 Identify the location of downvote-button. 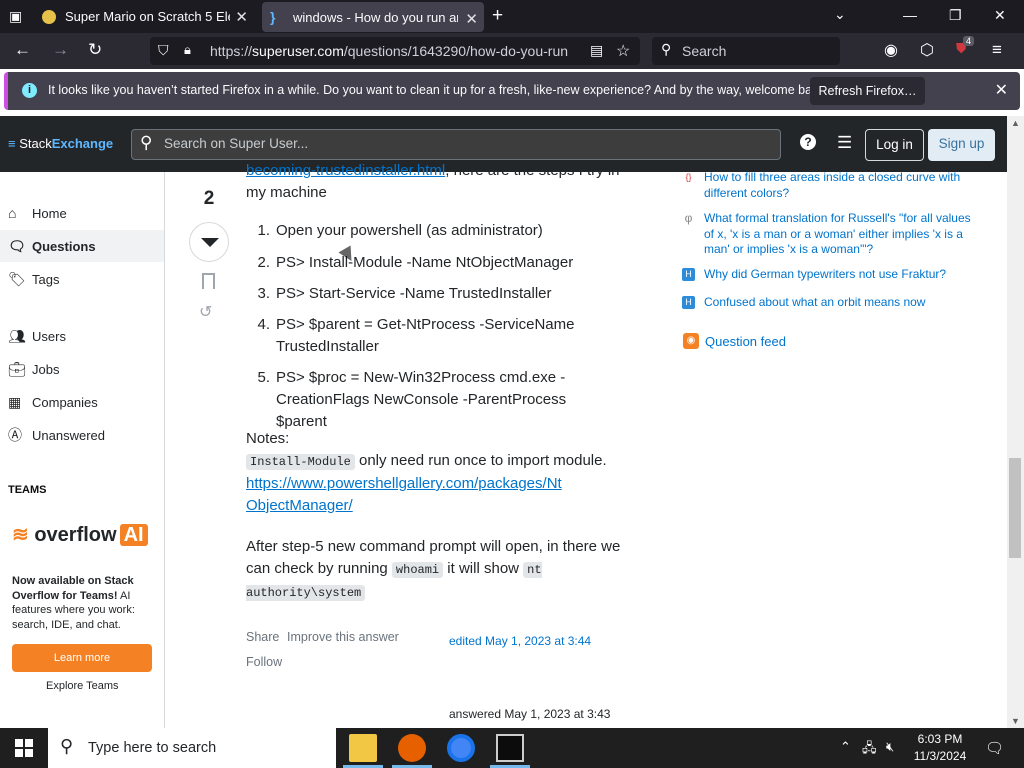
(209, 242).